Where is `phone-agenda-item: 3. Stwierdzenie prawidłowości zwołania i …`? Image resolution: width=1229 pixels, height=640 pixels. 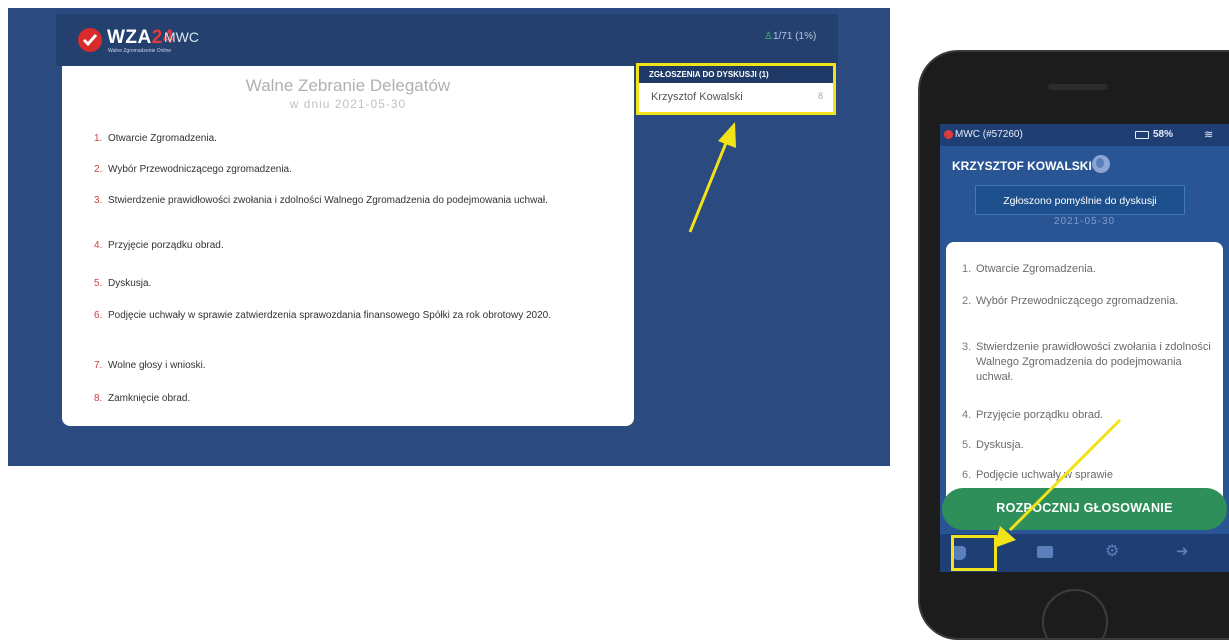 phone-agenda-item: 3. Stwierdzenie prawidłowości zwołania i … is located at coordinates (1087, 362).